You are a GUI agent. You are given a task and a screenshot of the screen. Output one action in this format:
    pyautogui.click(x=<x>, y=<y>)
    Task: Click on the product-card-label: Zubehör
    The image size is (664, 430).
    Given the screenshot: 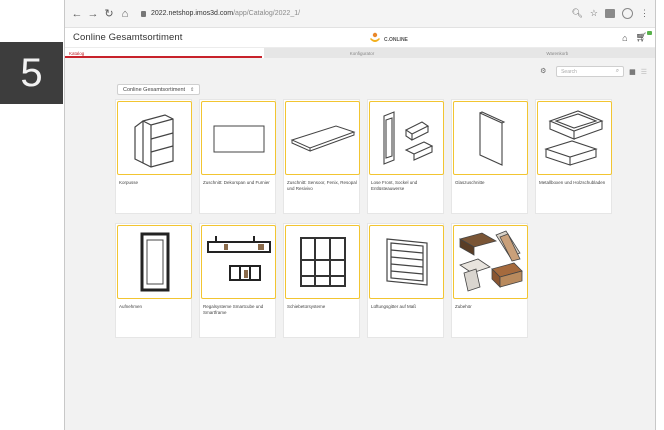 What is the action you would take?
    pyautogui.click(x=491, y=307)
    